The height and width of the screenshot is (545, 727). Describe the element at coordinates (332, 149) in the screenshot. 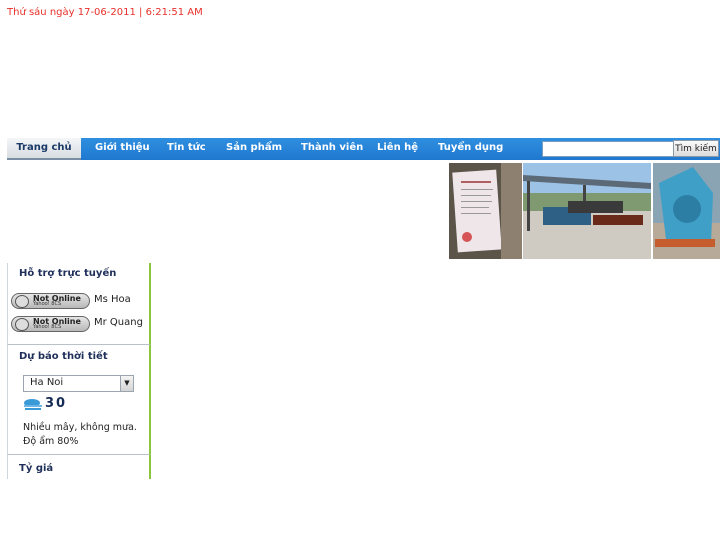

I see `nav-members: Thành viên` at that location.